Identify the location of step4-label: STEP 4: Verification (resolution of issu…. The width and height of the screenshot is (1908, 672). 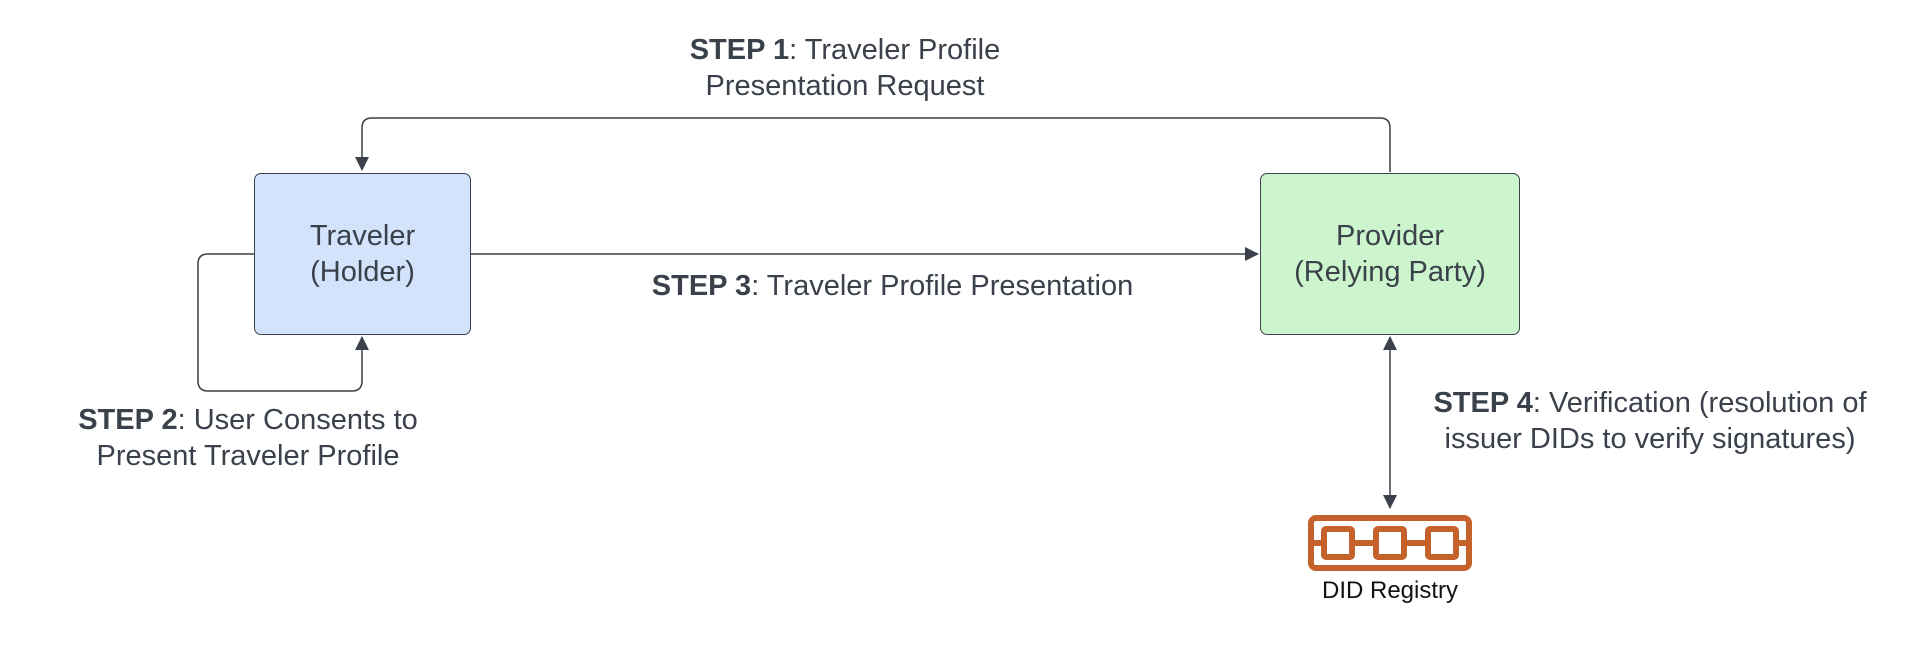
(1650, 421).